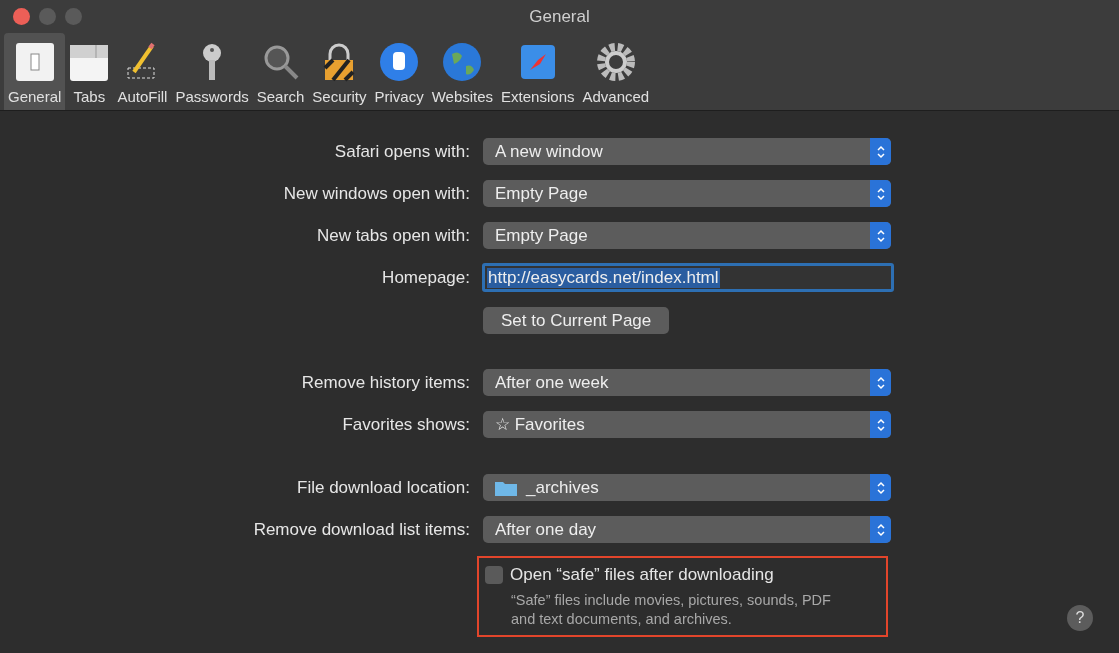 The image size is (1119, 653). Describe the element at coordinates (339, 71) in the screenshot. I see `toolbar-tab: Security` at that location.